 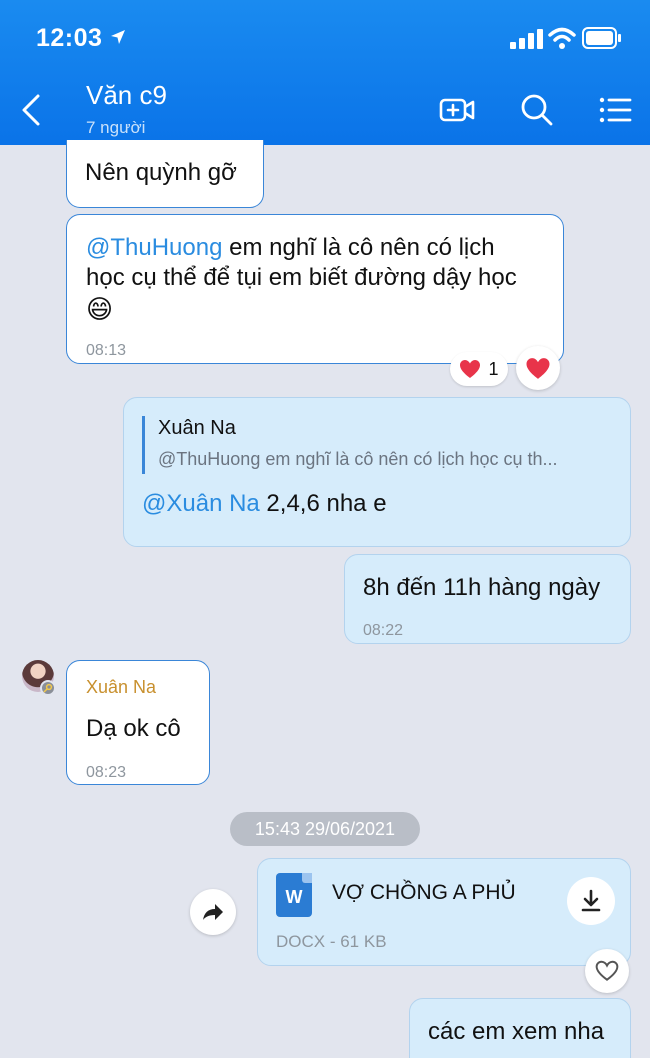 What do you see at coordinates (294, 895) in the screenshot?
I see `word-file-icon: W` at bounding box center [294, 895].